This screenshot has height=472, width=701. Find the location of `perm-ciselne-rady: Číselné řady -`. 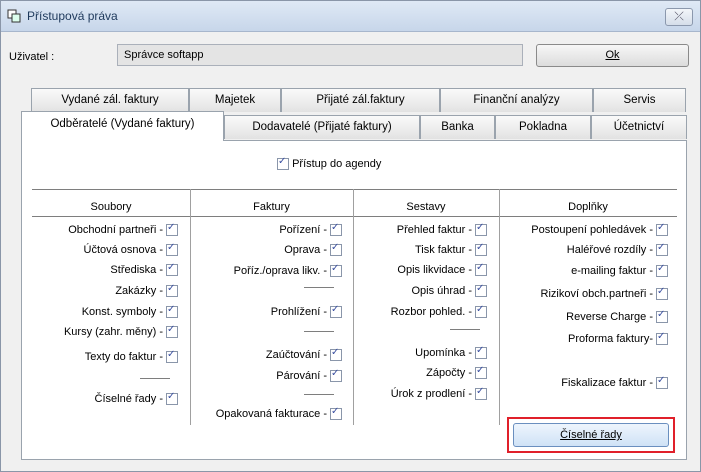

perm-ciselne-rady: Číselné řady - is located at coordinates (136, 398).